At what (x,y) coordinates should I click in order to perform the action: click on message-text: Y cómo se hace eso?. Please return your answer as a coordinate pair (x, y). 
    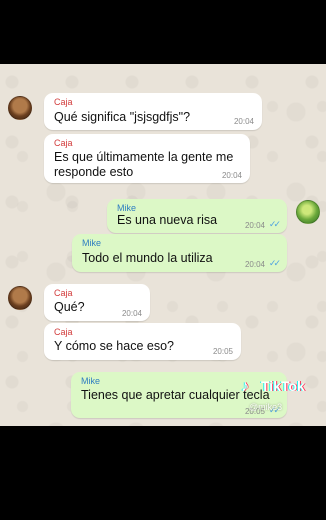
    Looking at the image, I should click on (114, 346).